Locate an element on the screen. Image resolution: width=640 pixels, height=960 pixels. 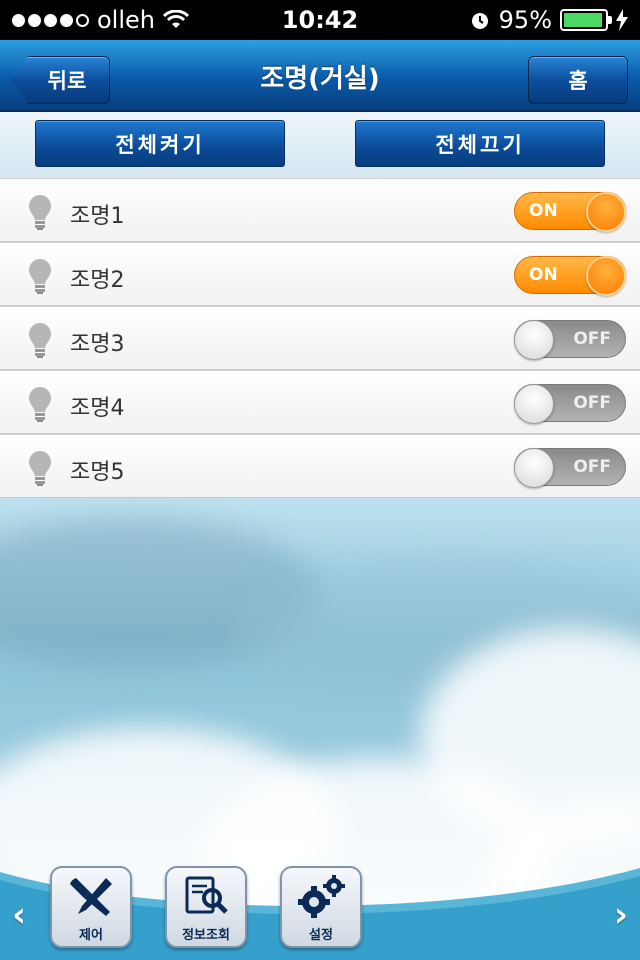
all-off-button: 전체끄기 is located at coordinates (480, 143).